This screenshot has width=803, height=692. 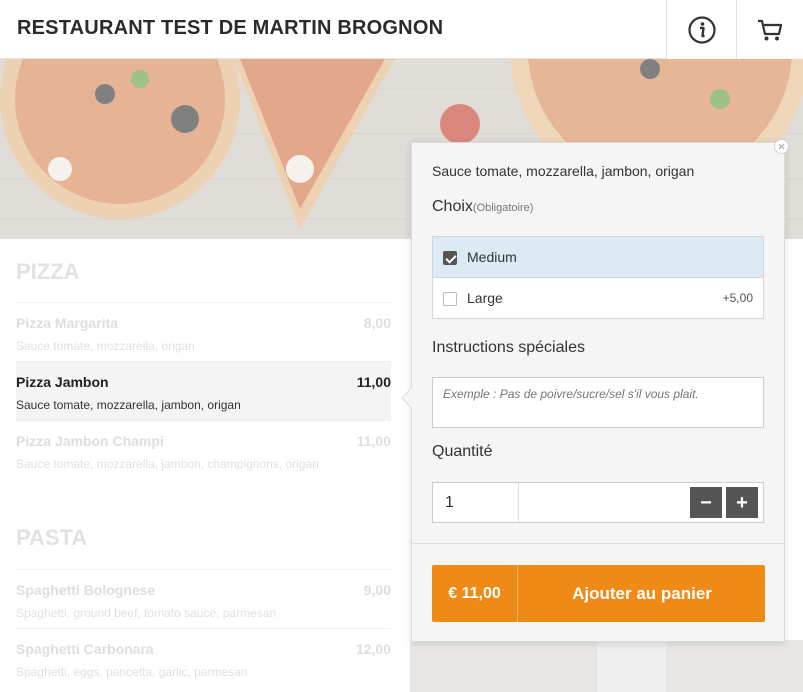 I want to click on option-medium: Medium, so click(x=598, y=257).